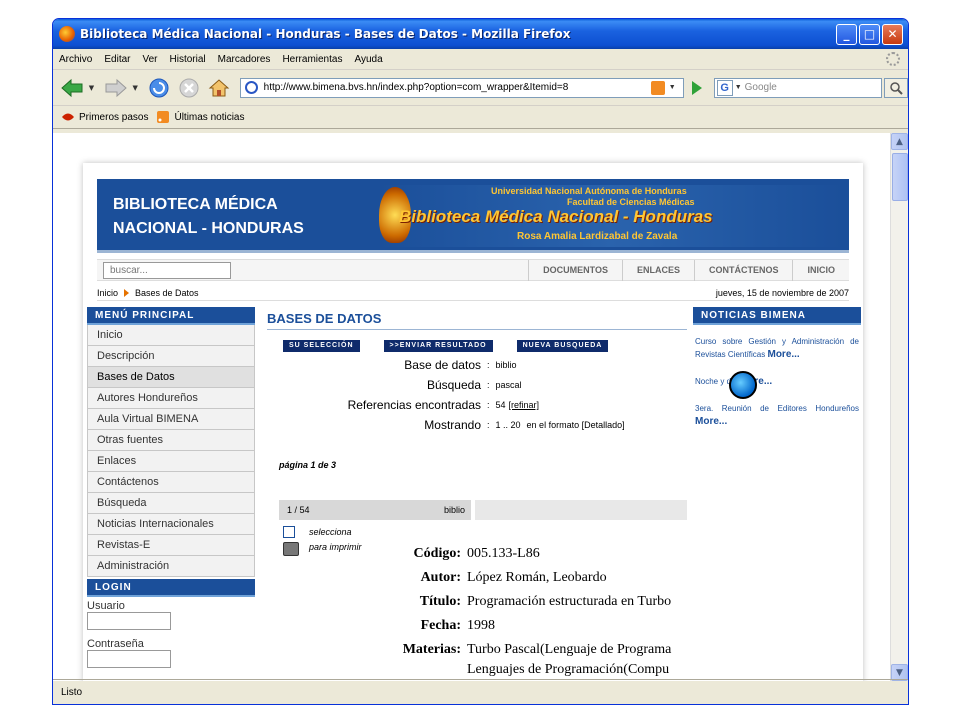 The width and height of the screenshot is (960, 720). What do you see at coordinates (171, 419) in the screenshot?
I see `sidebar-item: Aula Virtual BIMENA` at bounding box center [171, 419].